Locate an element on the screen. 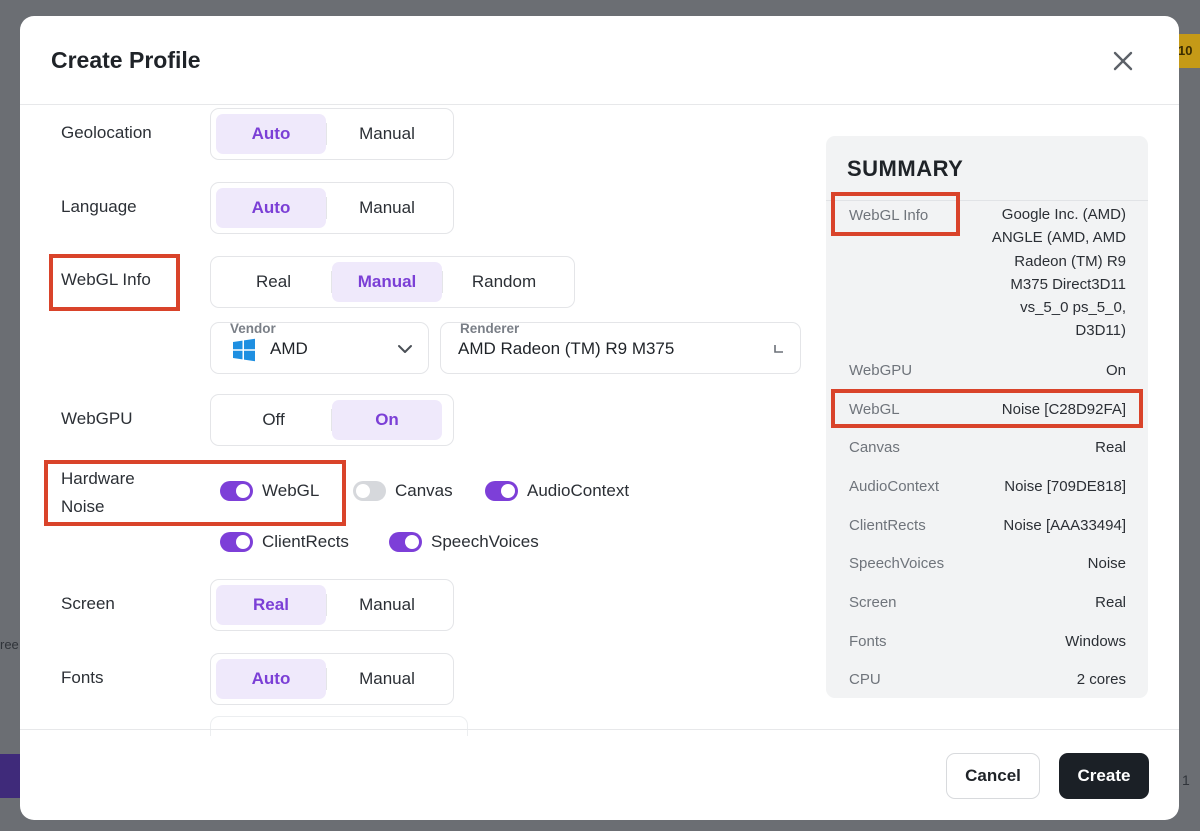 This screenshot has height=831, width=1200. fonts-segmented-control: Auto Manual is located at coordinates (332, 679).